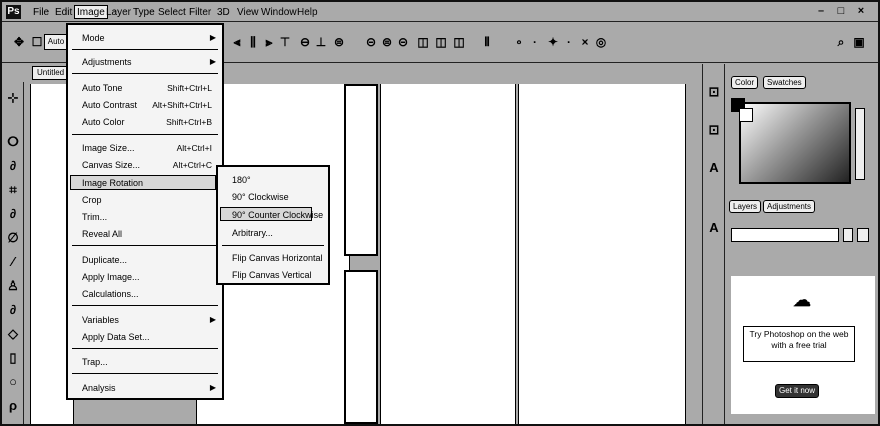  What do you see at coordinates (13, 382) in the screenshot?
I see `blur-tool-icon: ○` at bounding box center [13, 382].